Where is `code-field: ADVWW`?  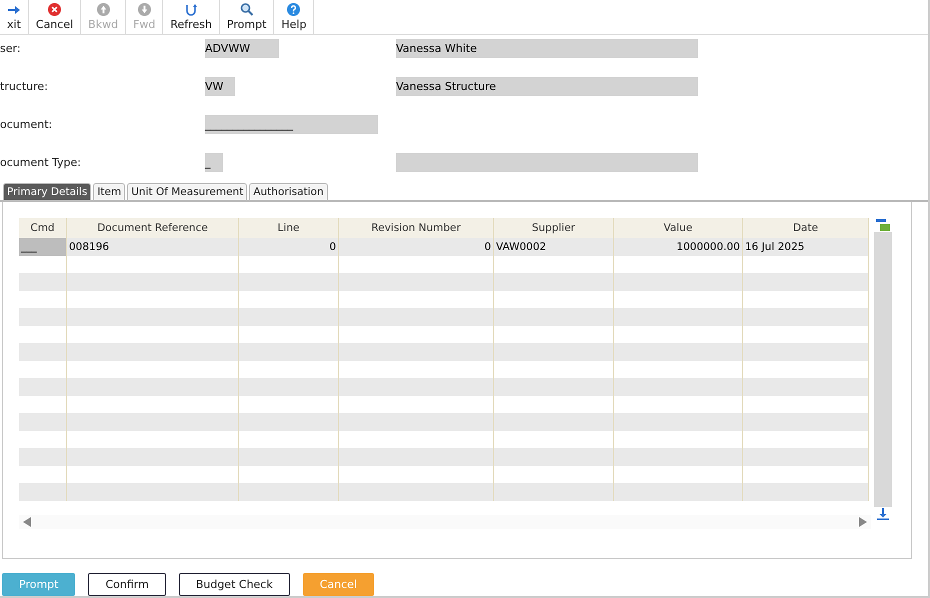 code-field: ADVWW is located at coordinates (242, 48).